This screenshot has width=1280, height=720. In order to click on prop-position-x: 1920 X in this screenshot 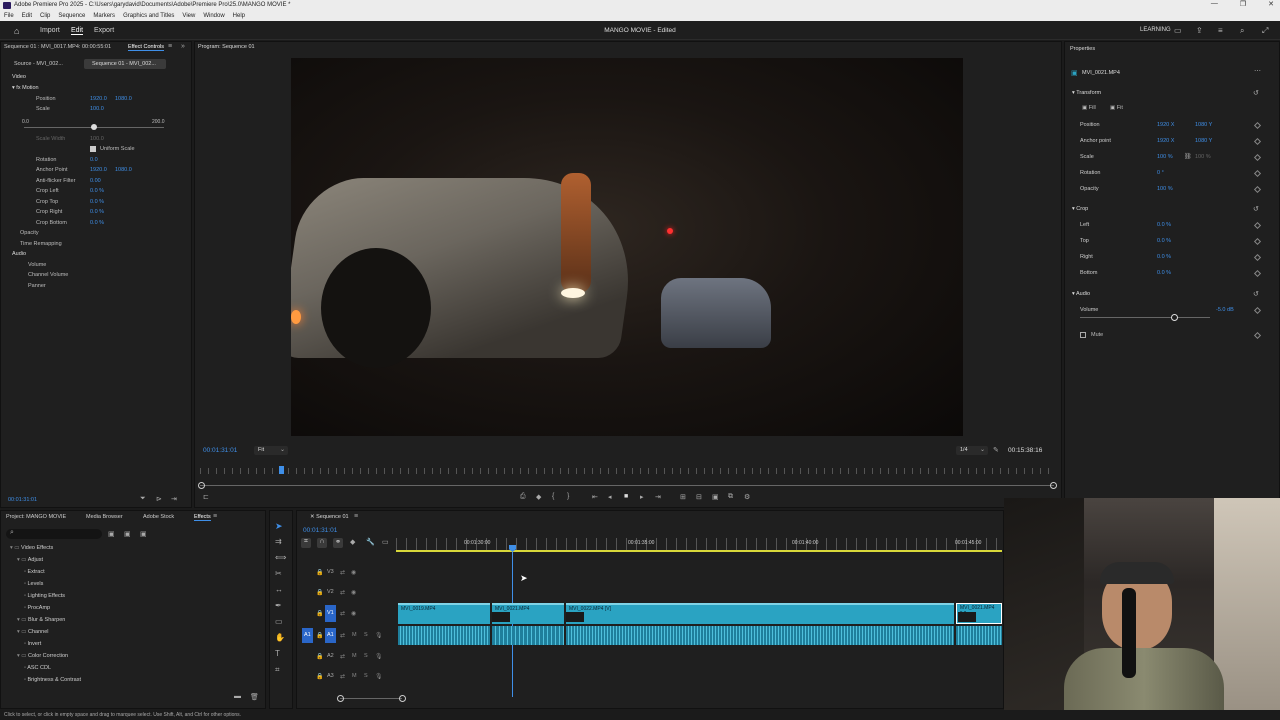, I will do `click(1165, 125)`.